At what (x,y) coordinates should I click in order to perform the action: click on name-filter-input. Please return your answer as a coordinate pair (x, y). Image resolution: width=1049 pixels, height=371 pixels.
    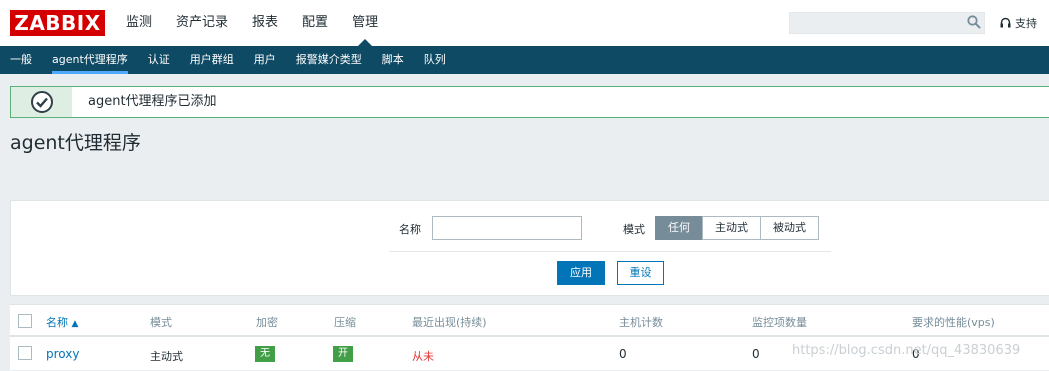
    Looking at the image, I should click on (507, 228).